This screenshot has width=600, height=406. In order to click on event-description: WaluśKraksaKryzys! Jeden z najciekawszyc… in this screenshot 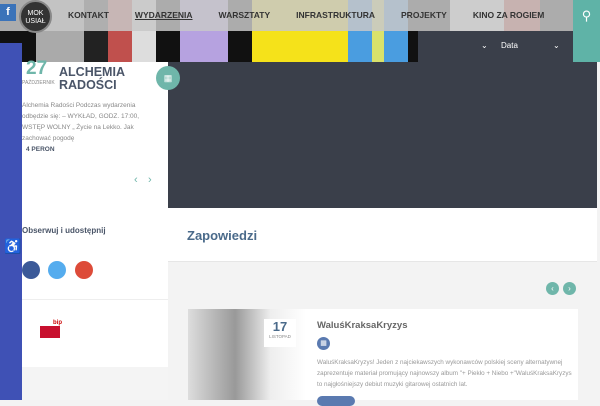, I will do `click(444, 373)`.